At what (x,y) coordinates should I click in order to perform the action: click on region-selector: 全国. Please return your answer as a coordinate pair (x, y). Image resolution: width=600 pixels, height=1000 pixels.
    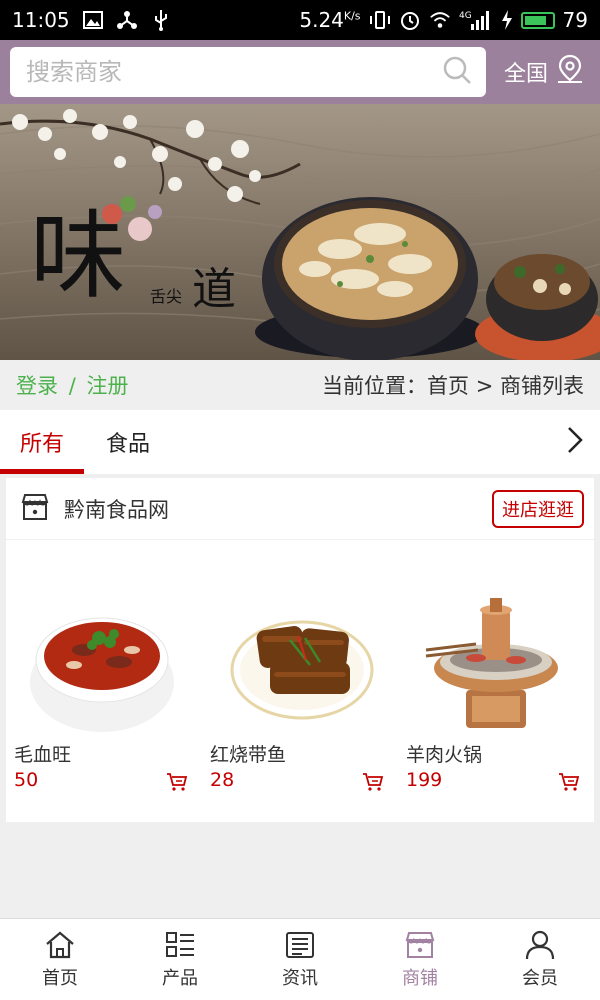
    Looking at the image, I should click on (547, 72).